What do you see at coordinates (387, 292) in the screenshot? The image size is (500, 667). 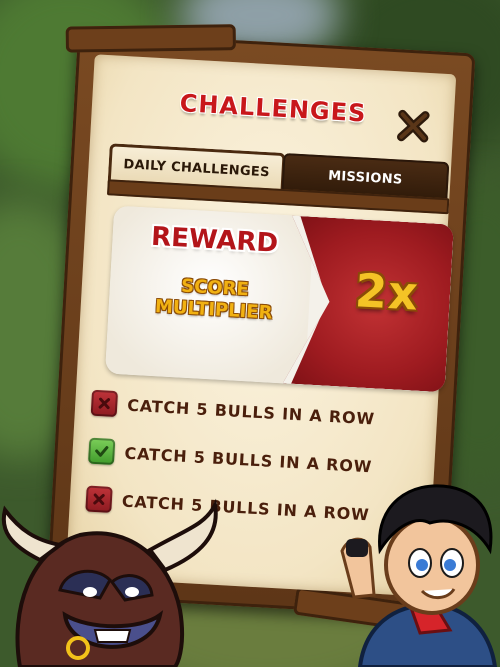 I see `multiplier-value: 2x` at bounding box center [387, 292].